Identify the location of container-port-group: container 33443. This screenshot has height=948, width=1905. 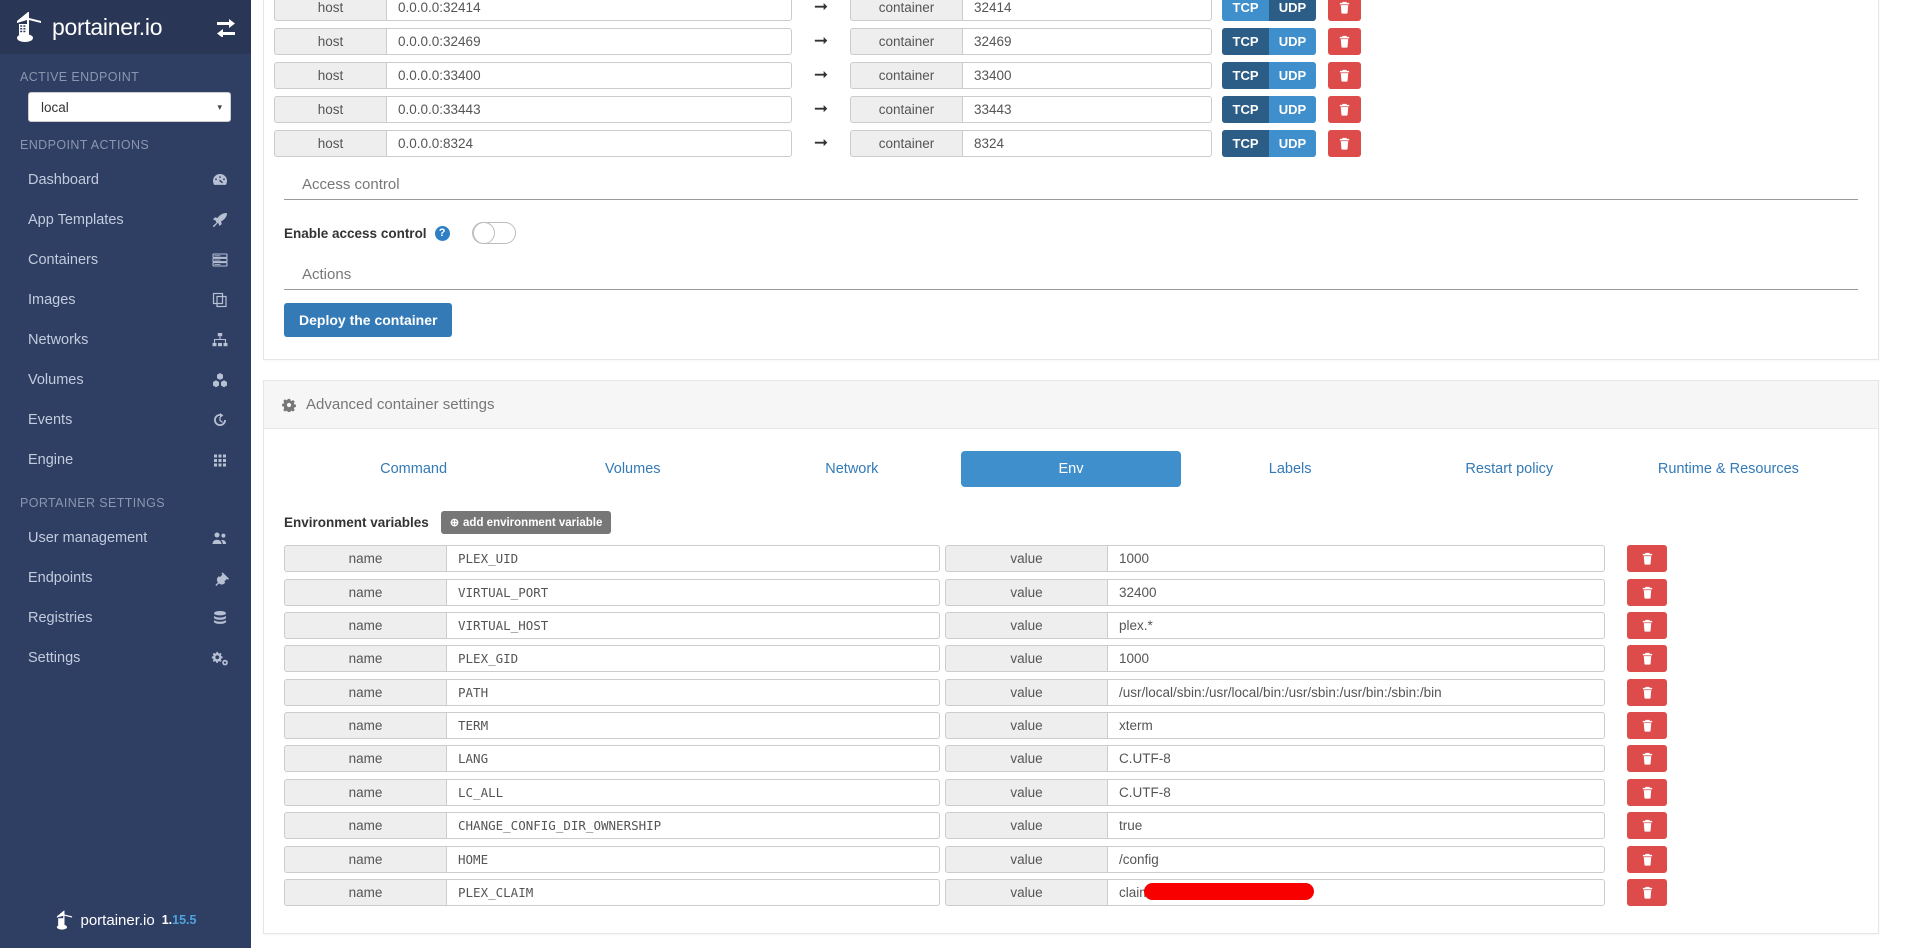
(1031, 109).